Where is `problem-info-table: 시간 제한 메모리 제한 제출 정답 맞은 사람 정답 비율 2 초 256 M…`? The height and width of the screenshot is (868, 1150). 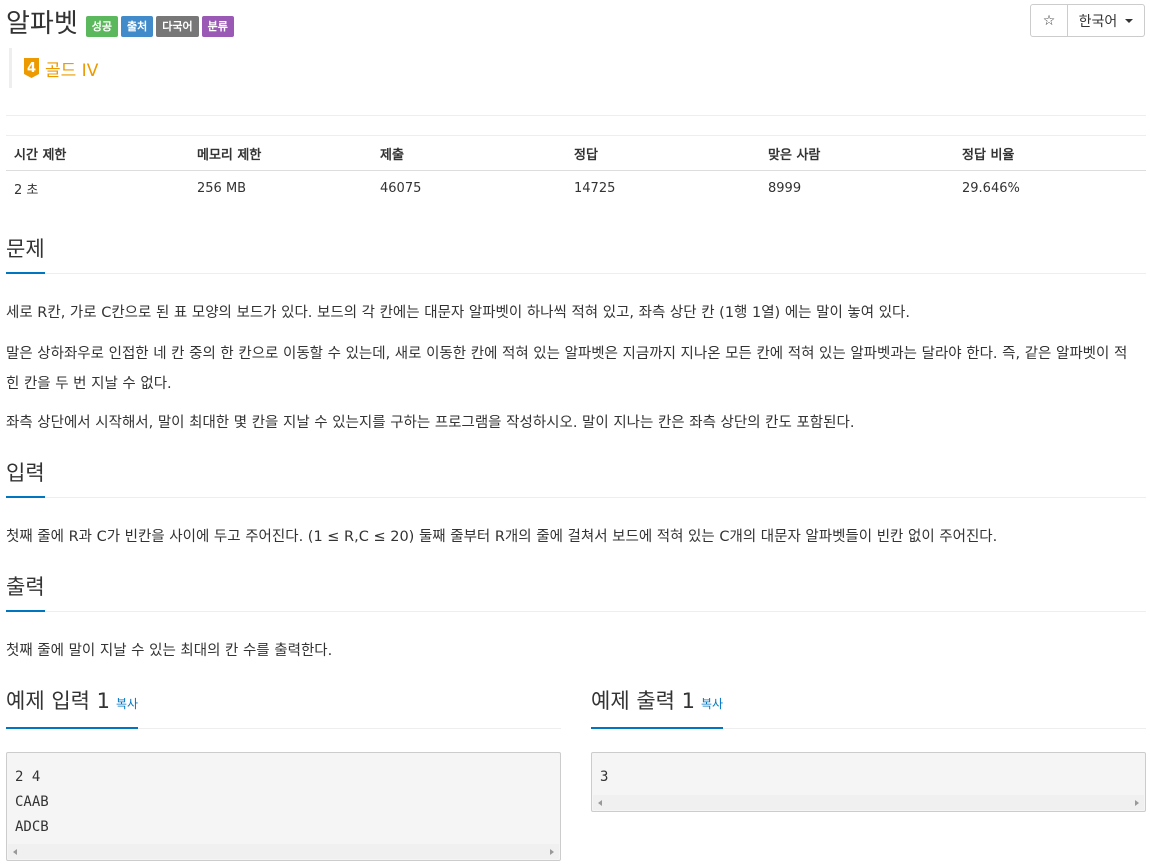 problem-info-table: 시간 제한 메모리 제한 제출 정답 맞은 사람 정답 비율 2 초 256 M… is located at coordinates (576, 170).